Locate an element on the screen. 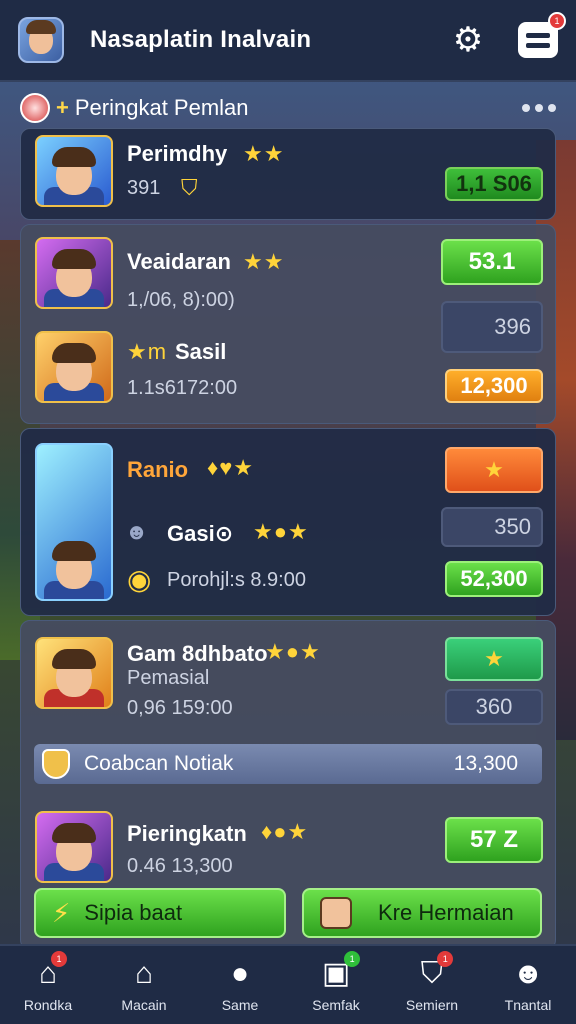  section-header: + Peringkat Pemlan is located at coordinates (288, 108).